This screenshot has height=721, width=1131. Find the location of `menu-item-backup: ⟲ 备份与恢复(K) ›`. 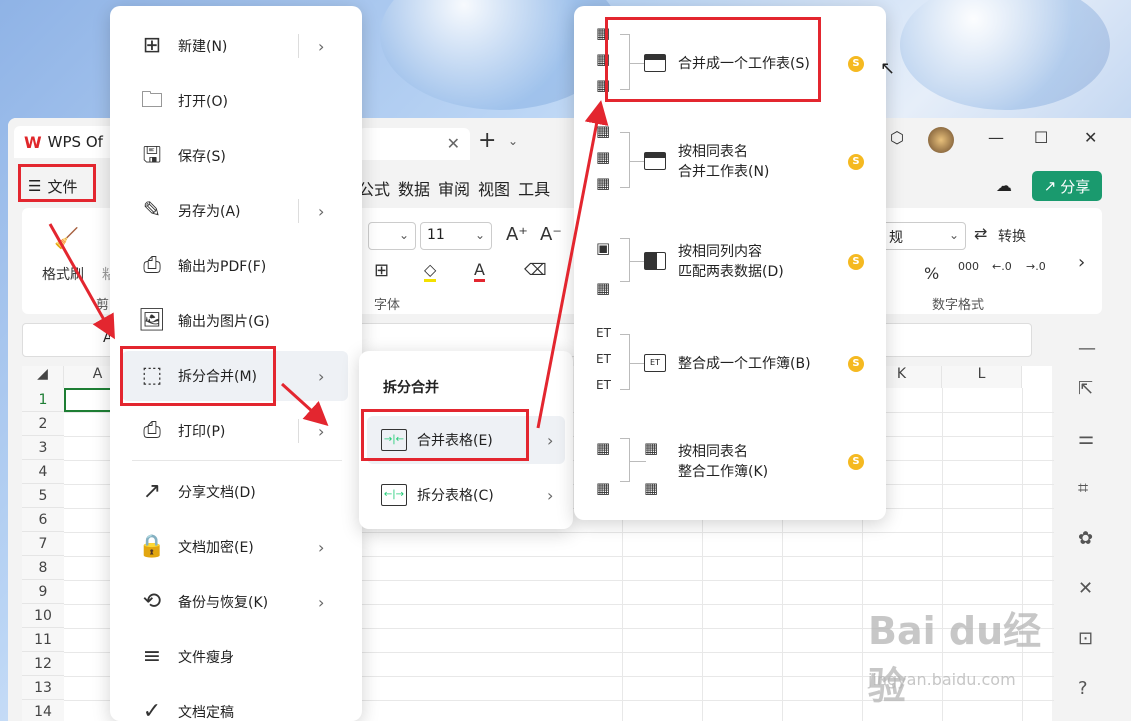

menu-item-backup: ⟲ 备份与恢复(K) › is located at coordinates (236, 602).